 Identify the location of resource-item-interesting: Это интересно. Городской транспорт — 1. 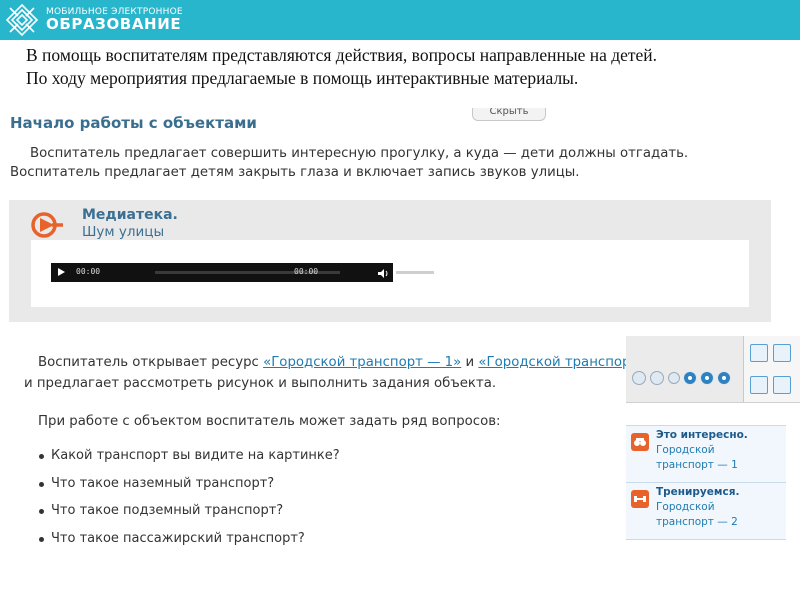
(706, 454).